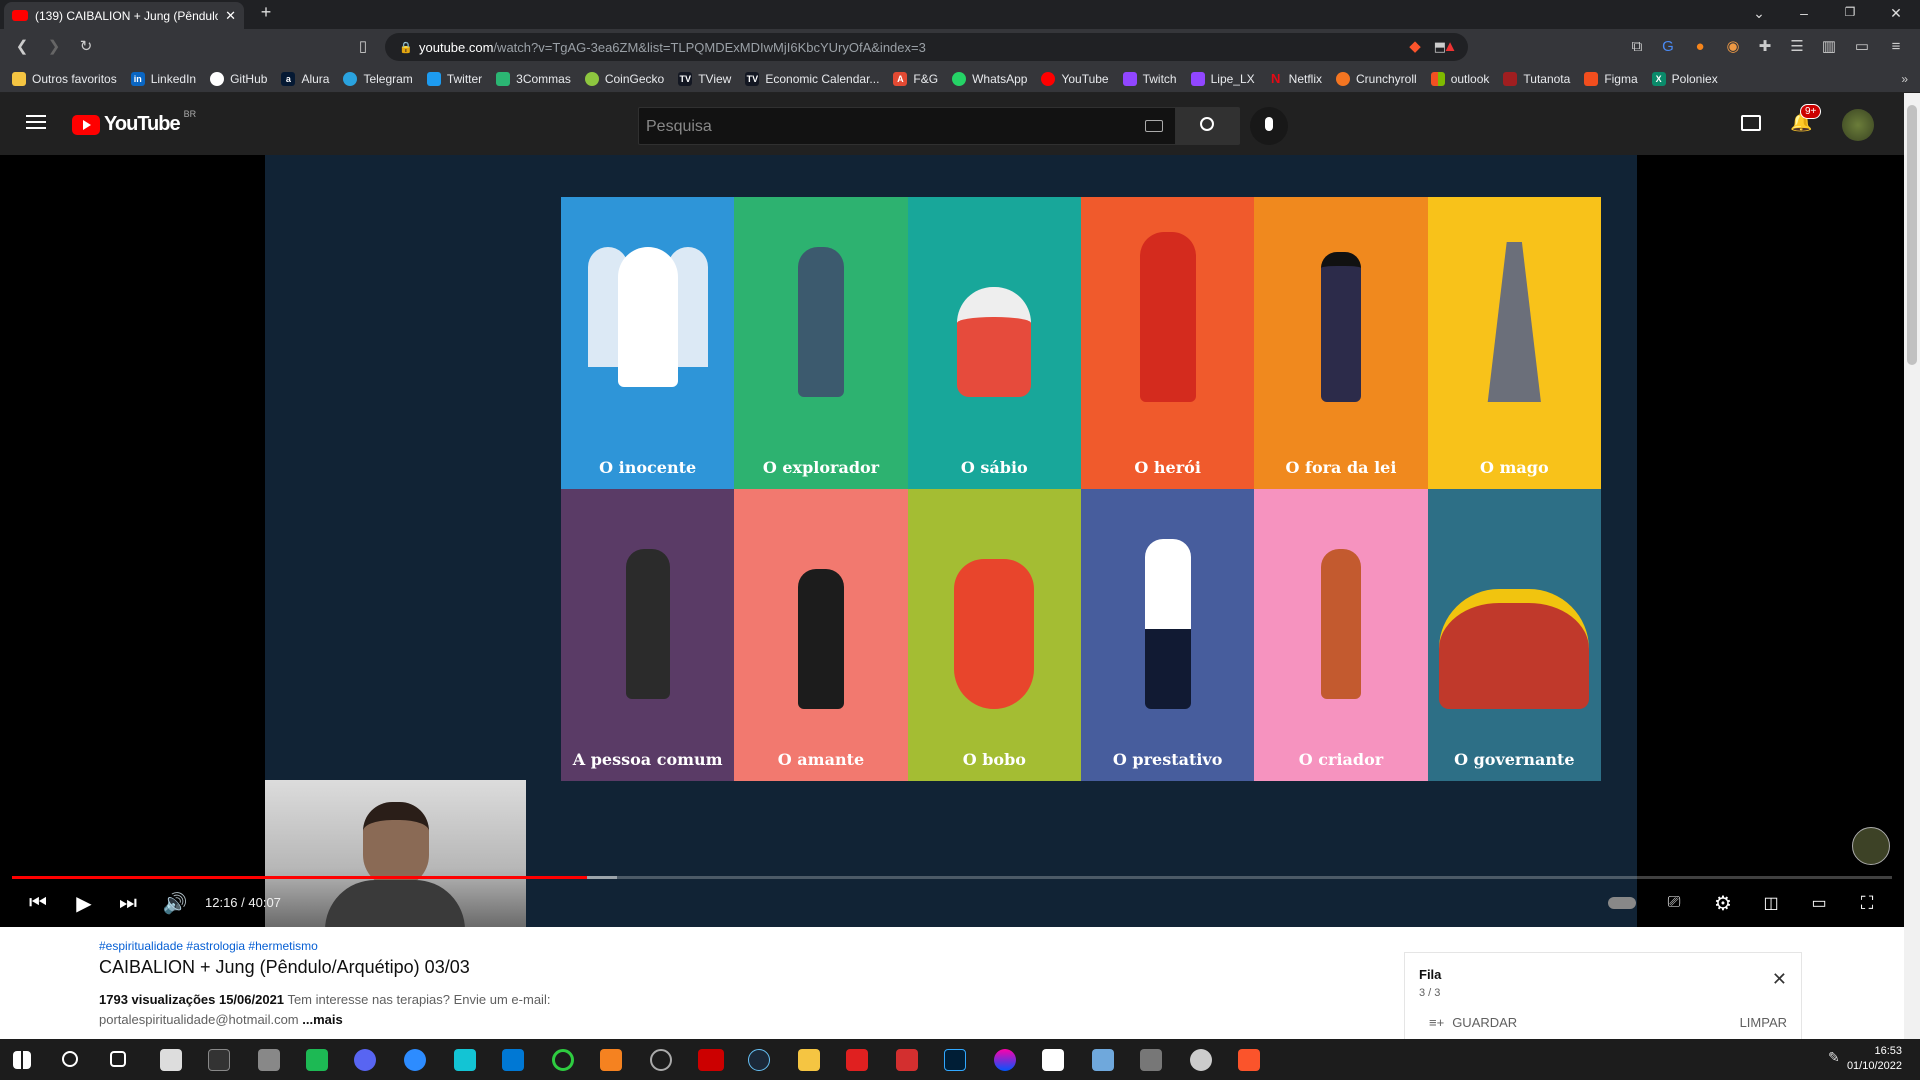  Describe the element at coordinates (1819, 903) in the screenshot. I see `theater-mode-button: ▭` at that location.